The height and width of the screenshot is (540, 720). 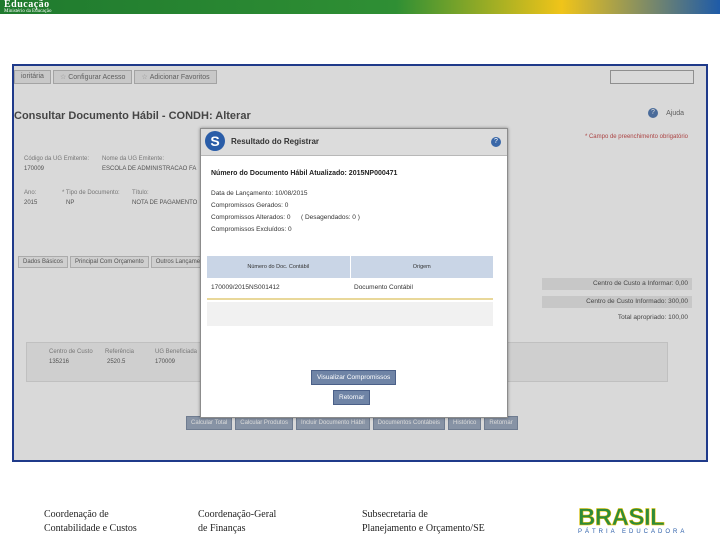 I want to click on table-header-row: Número do Doc. Contábil Origem, so click(x=350, y=267).